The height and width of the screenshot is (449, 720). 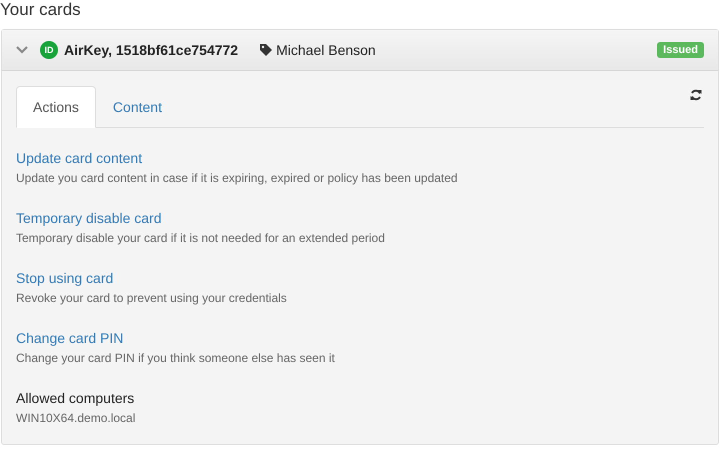 I want to click on action-link: Change card PIN, so click(x=70, y=338).